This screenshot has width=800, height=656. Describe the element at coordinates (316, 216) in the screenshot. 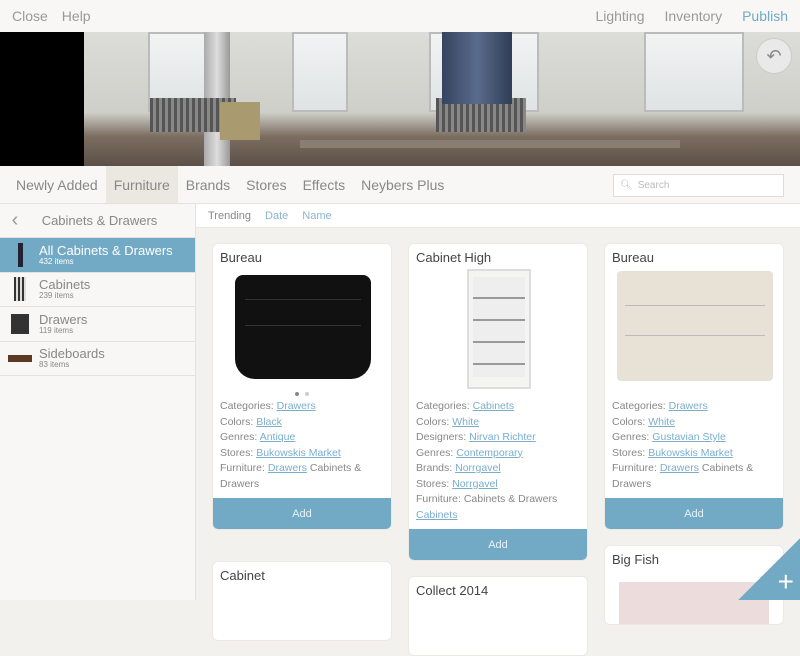

I see `sort-name: Name` at that location.